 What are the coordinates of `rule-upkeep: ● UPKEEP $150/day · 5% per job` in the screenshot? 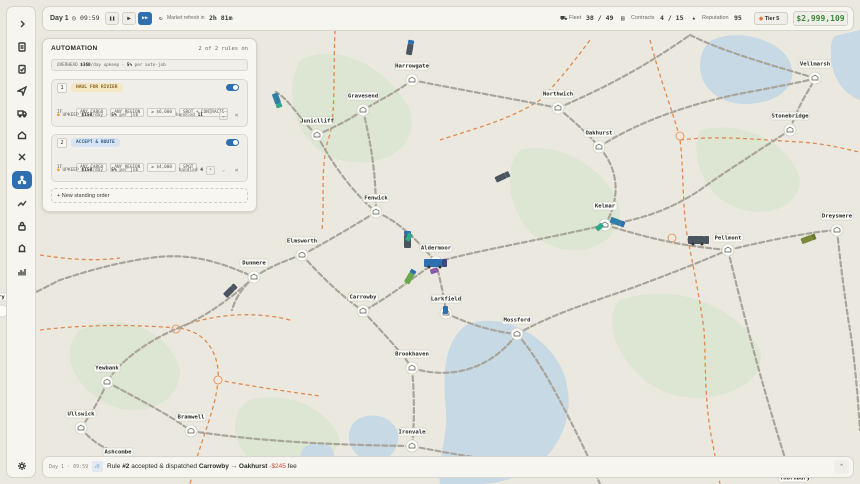 It's located at (97, 170).